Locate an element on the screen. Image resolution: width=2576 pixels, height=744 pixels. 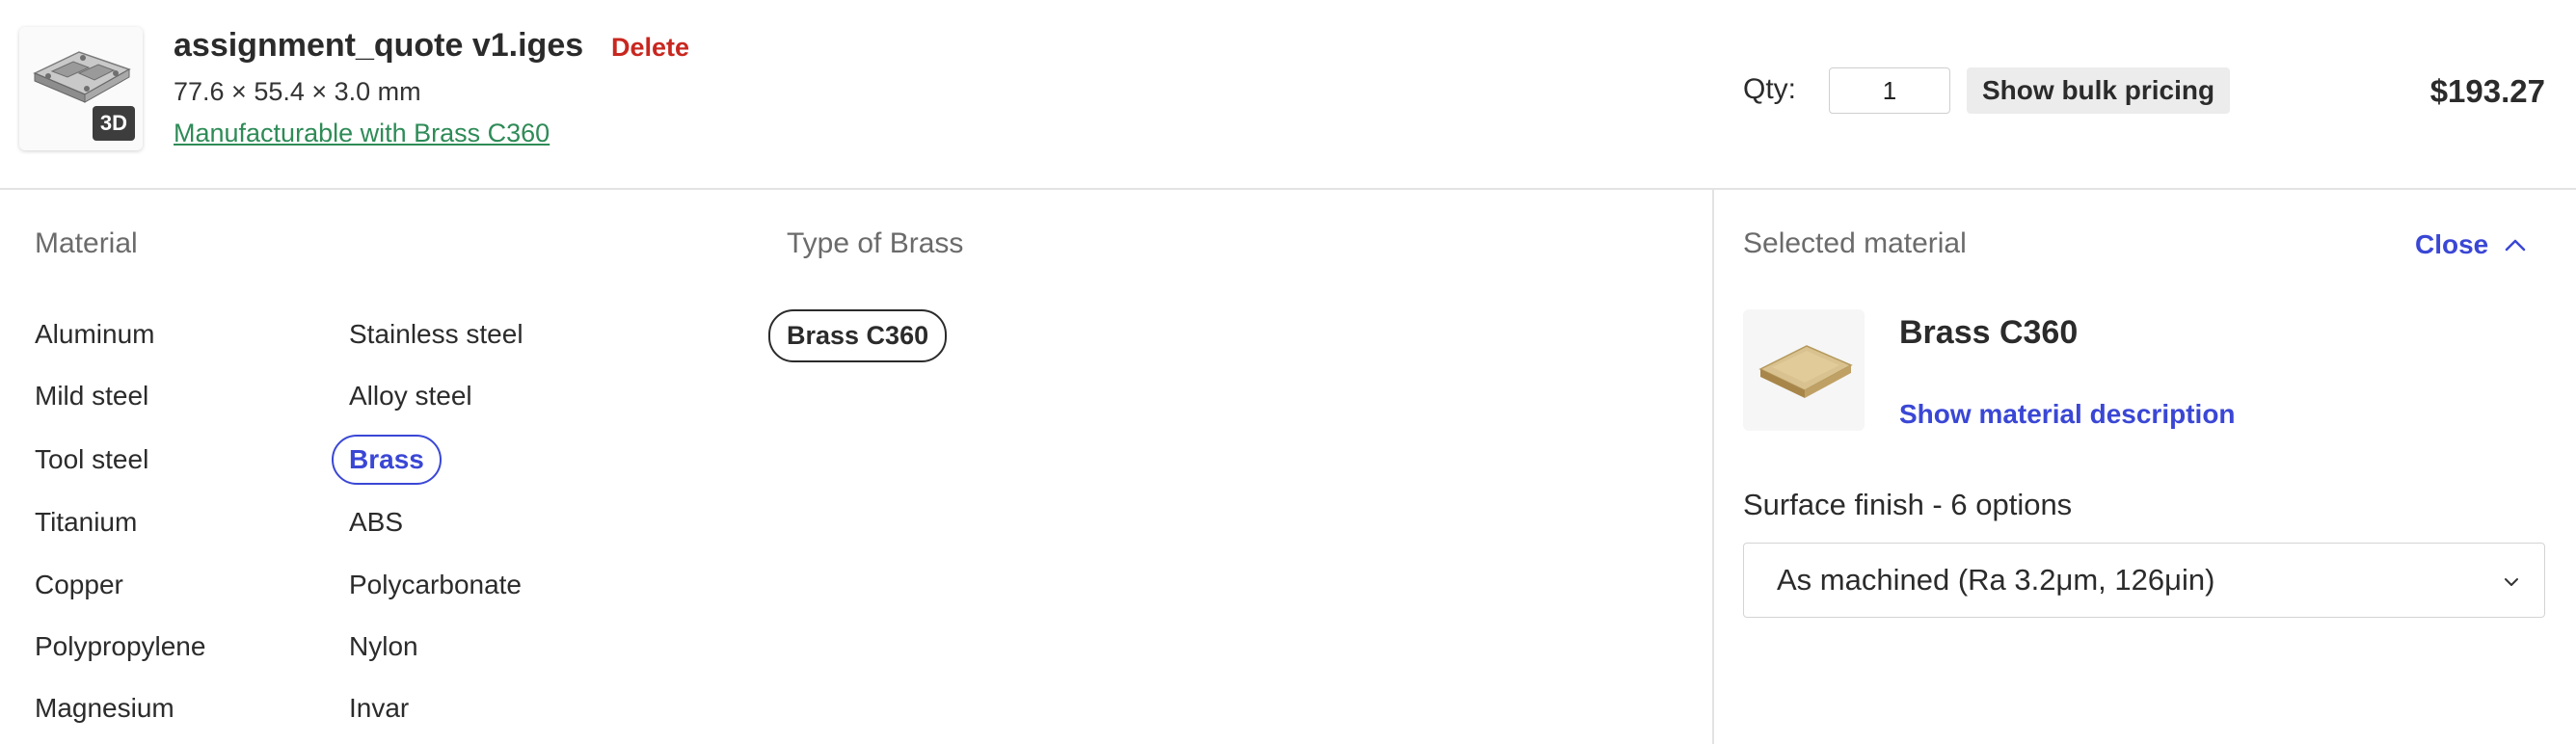
material-option-invar: Invar is located at coordinates (379, 708).